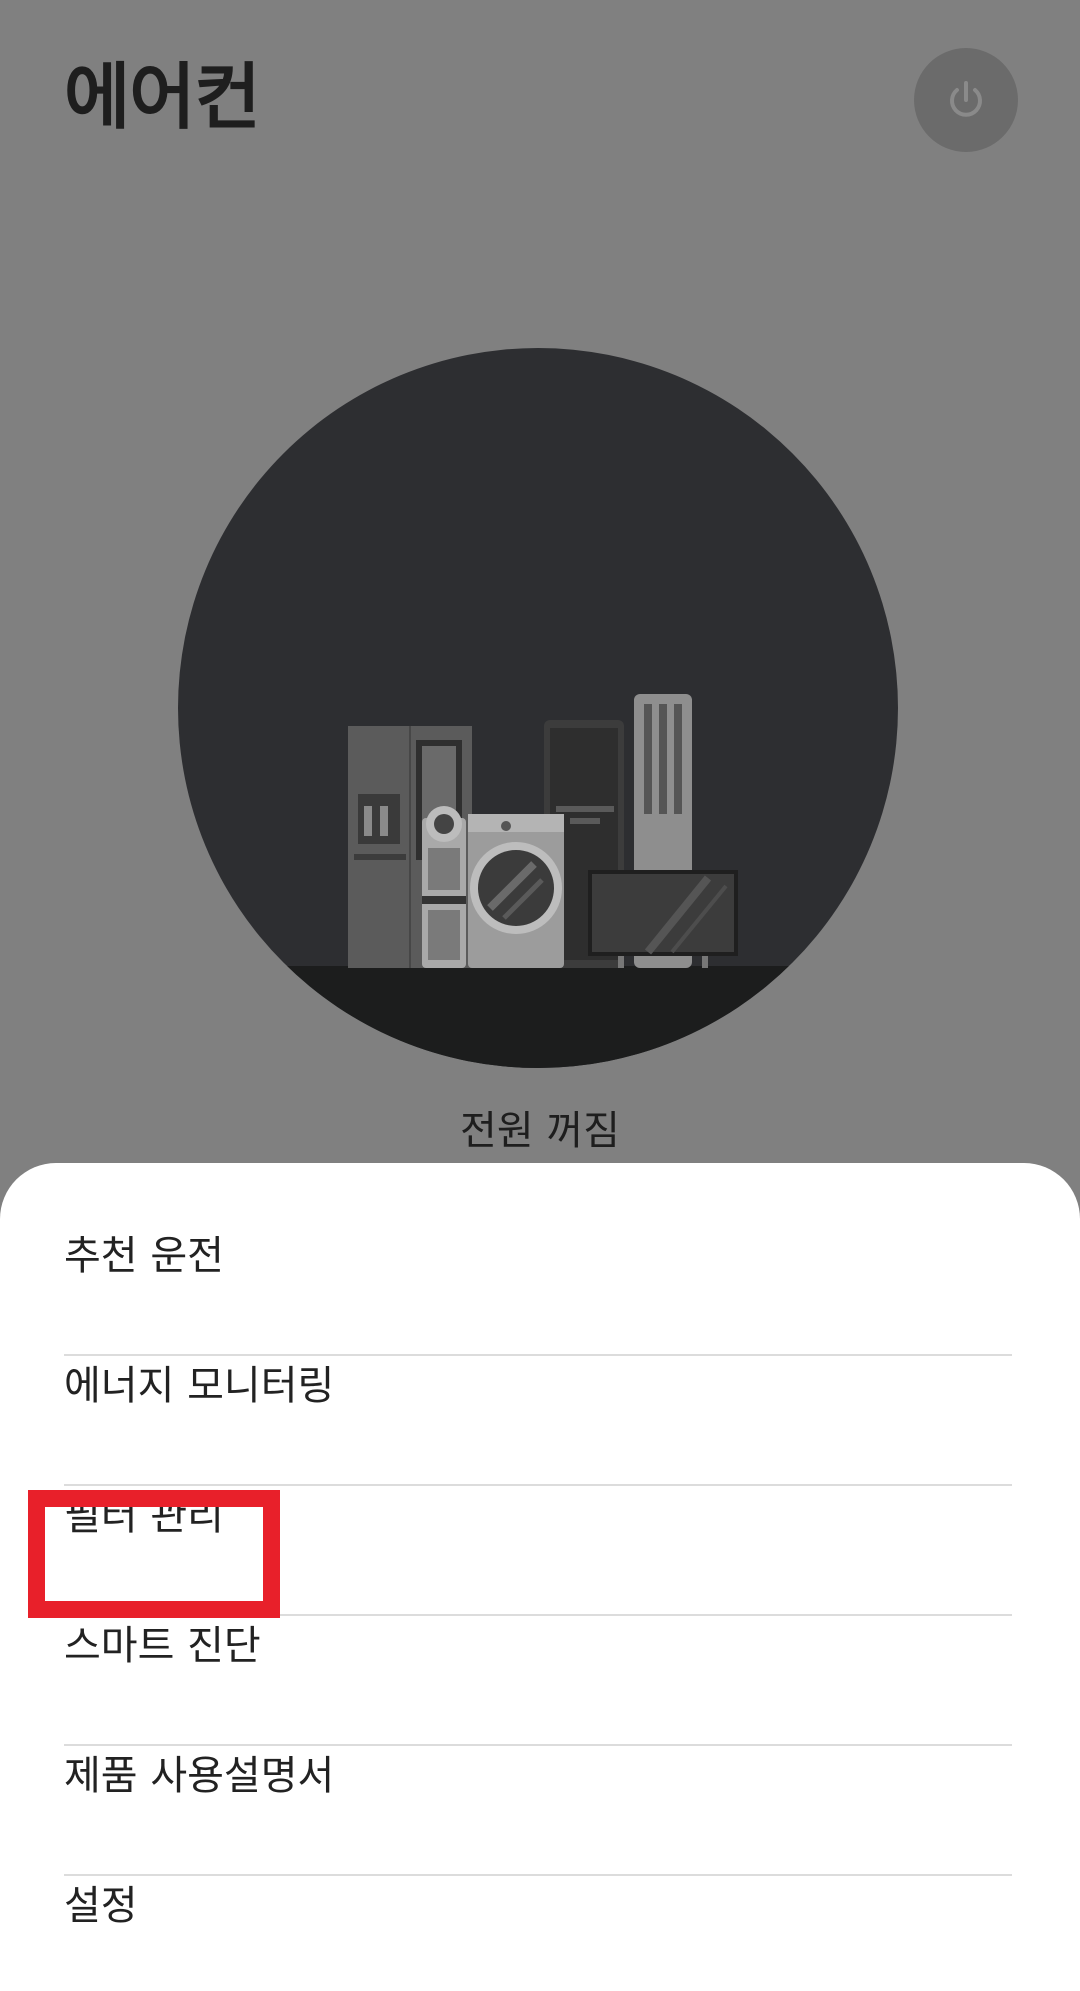 The image size is (1080, 1991). I want to click on page-title: 에어컨, so click(162, 97).